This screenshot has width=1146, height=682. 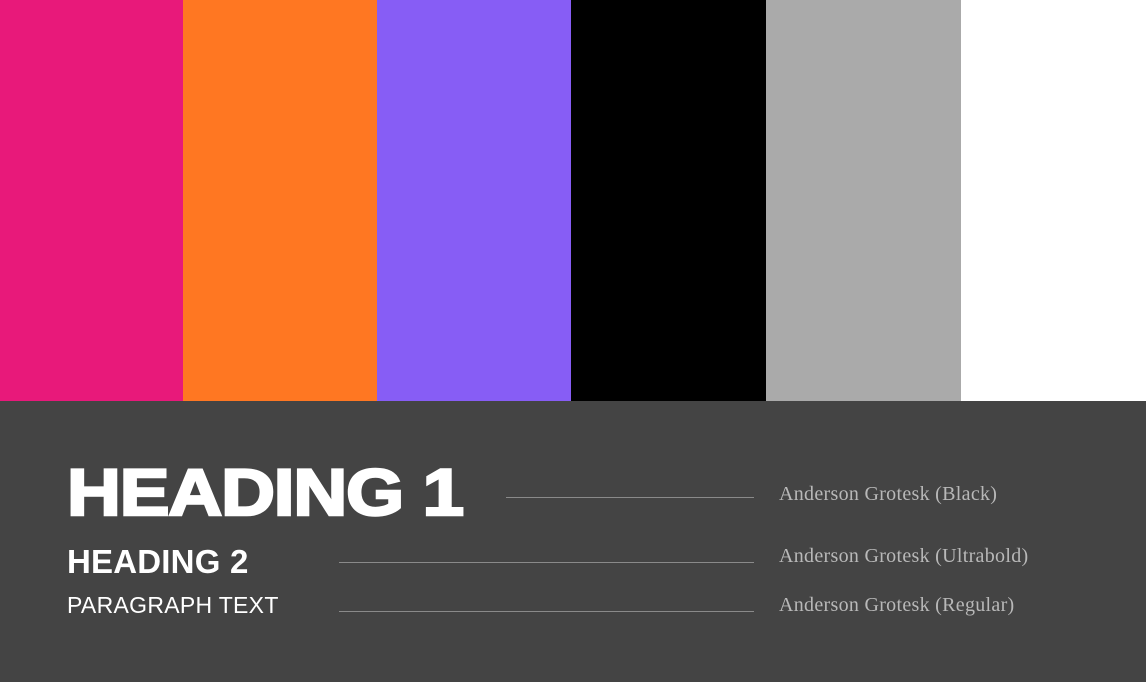 I want to click on heading-1-font-label: Anderson Grotesk (Black), so click(x=888, y=494).